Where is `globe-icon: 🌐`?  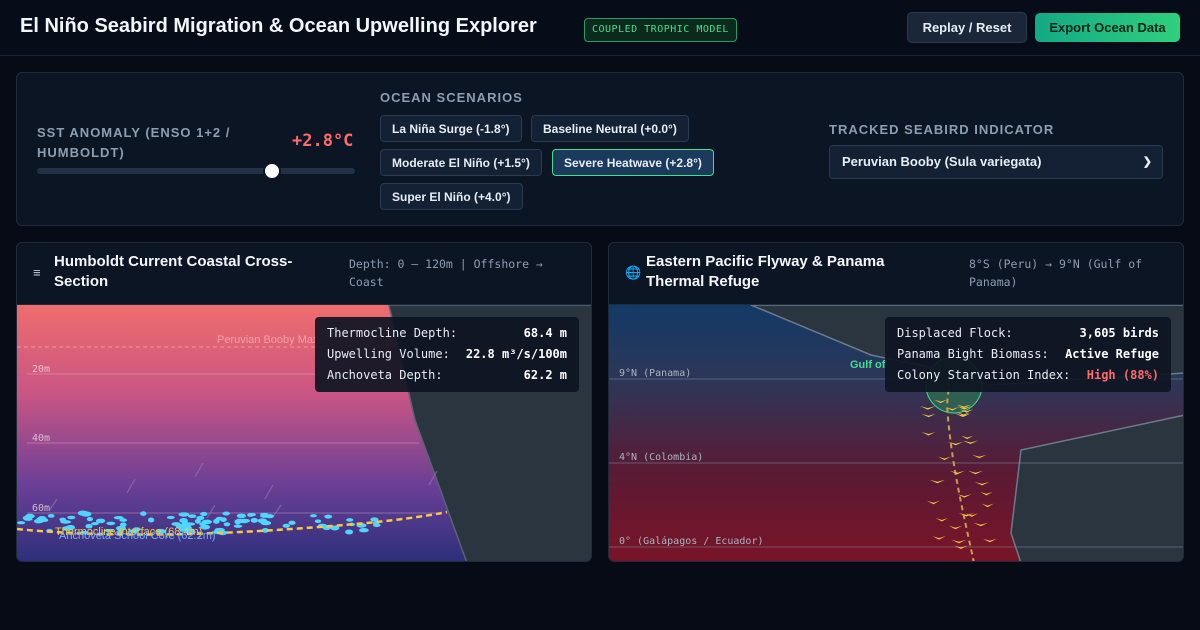
globe-icon: 🌐 is located at coordinates (633, 272).